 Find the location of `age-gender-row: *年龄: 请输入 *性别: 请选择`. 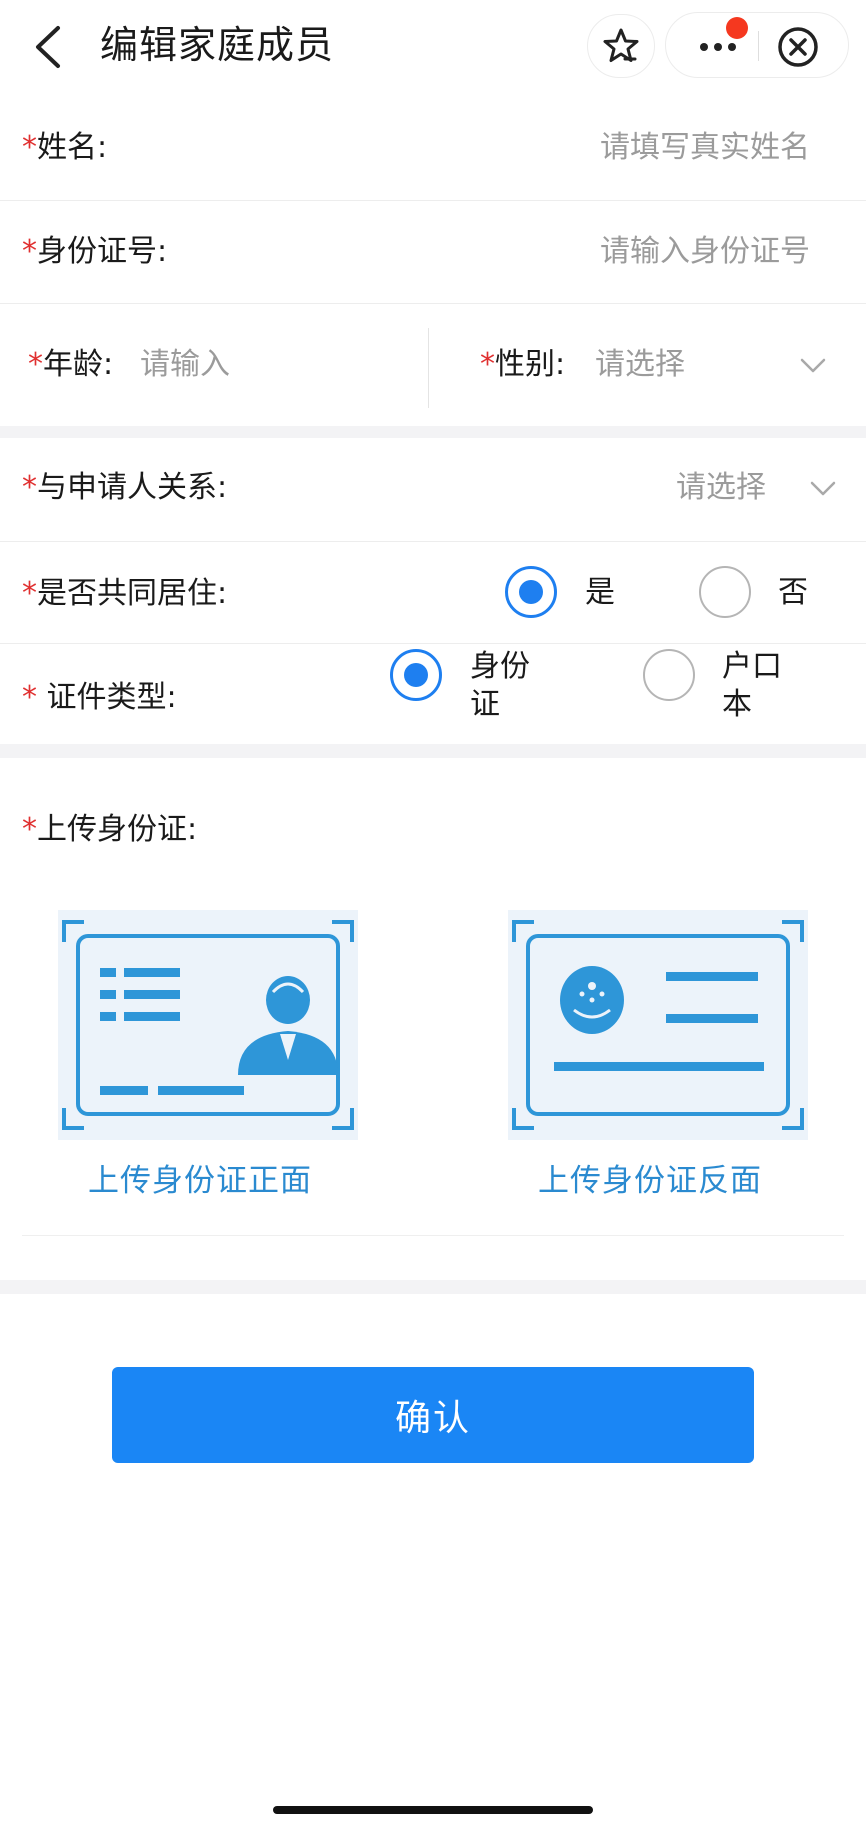

age-gender-row: *年龄: 请输入 *性别: 请选择 is located at coordinates (433, 365).